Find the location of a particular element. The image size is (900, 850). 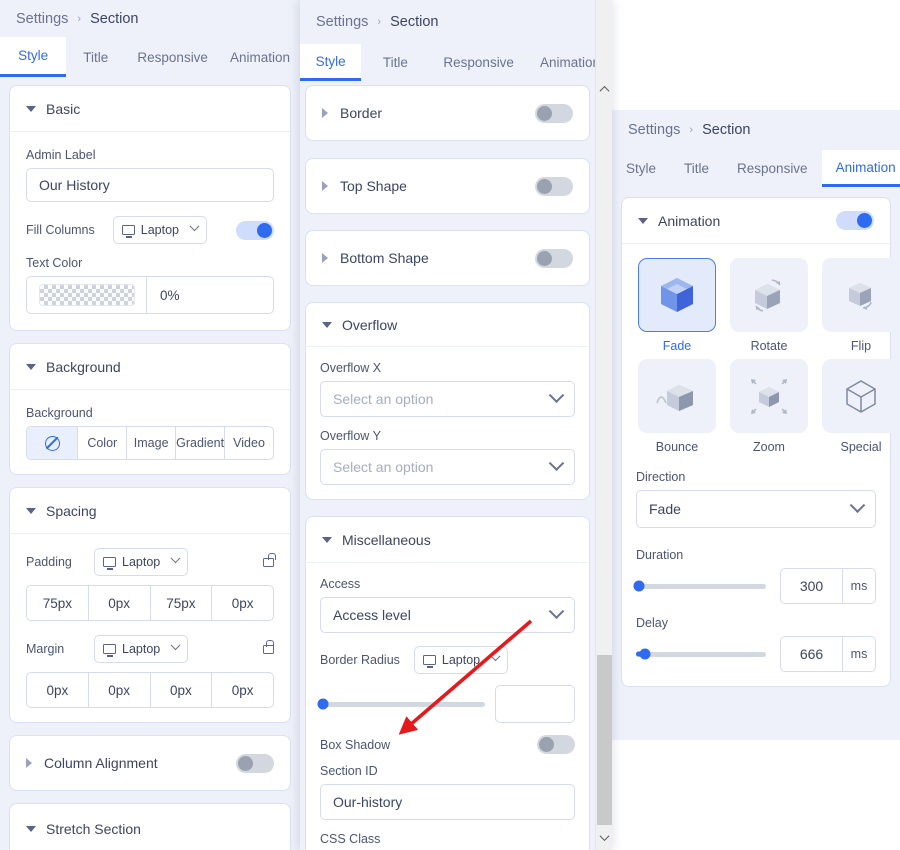

animation-option-flip: Flip is located at coordinates (861, 305).